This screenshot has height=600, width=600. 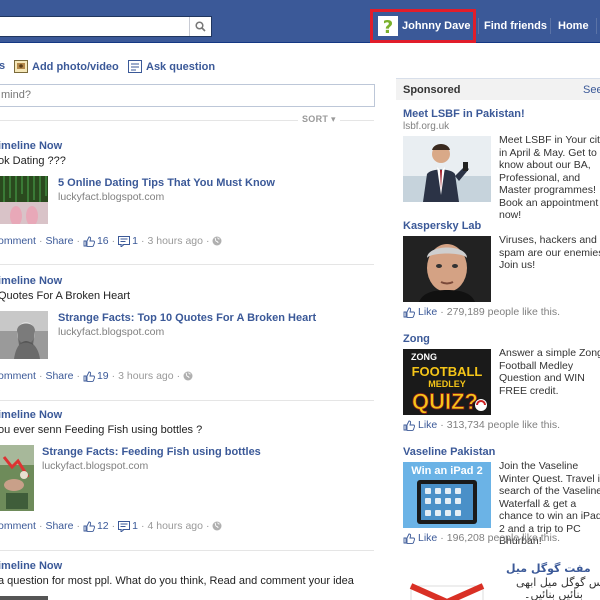 I want to click on status-placeholder: mind?, so click(x=16, y=95).